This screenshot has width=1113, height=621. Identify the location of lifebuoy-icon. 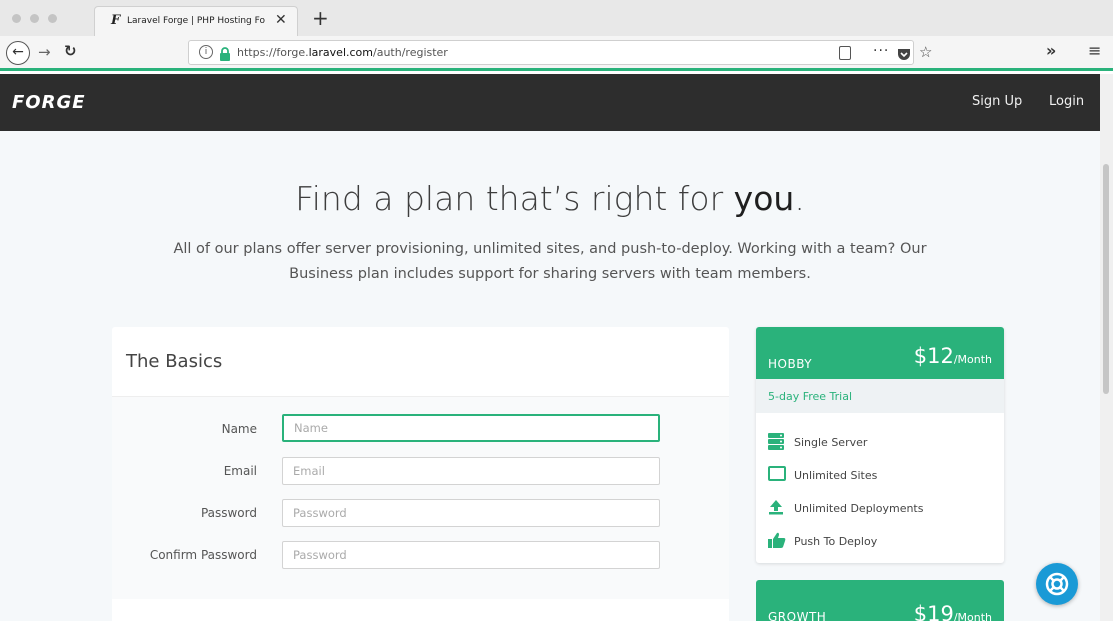
(1057, 584).